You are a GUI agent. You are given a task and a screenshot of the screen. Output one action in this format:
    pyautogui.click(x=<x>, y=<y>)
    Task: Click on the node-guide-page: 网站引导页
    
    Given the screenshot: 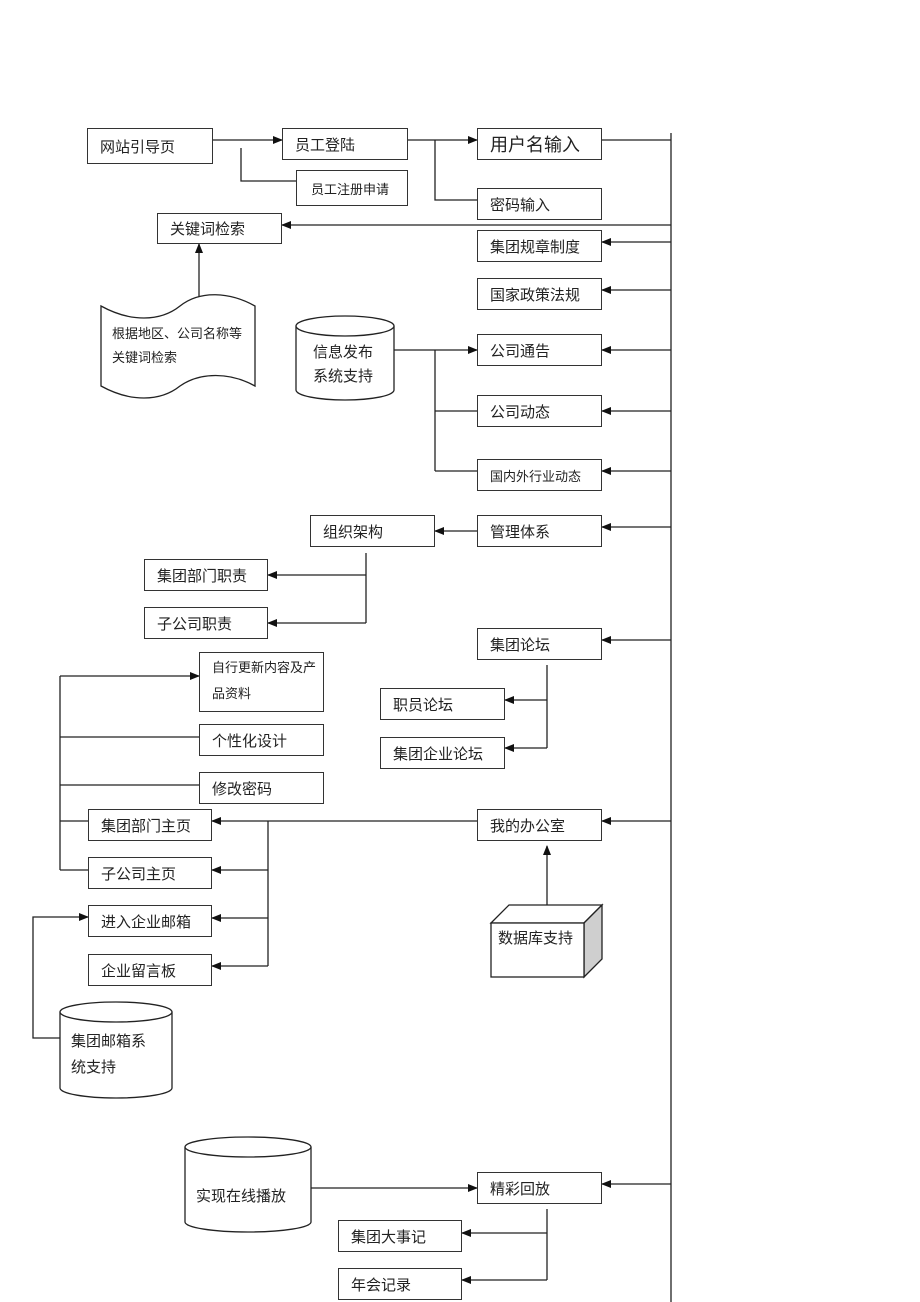 What is the action you would take?
    pyautogui.click(x=150, y=146)
    